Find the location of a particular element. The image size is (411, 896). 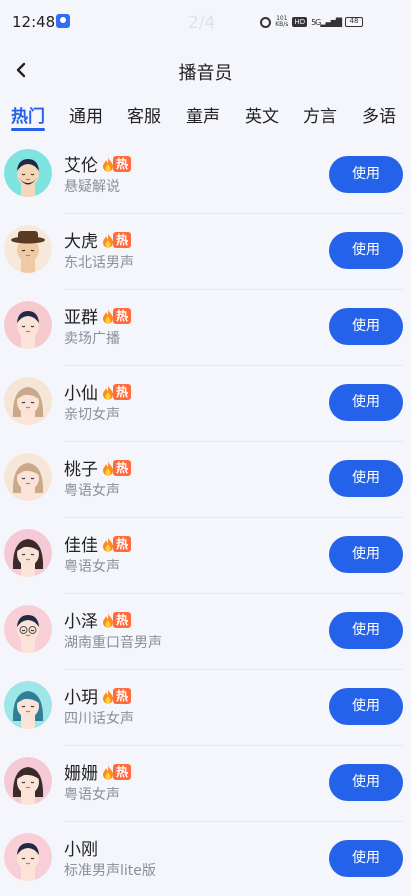

tab-hot: 热门 is located at coordinates (28, 116).